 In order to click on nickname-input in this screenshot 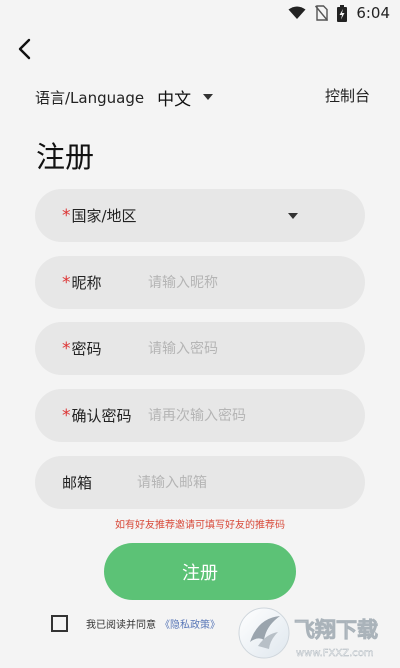, I will do `click(248, 283)`.